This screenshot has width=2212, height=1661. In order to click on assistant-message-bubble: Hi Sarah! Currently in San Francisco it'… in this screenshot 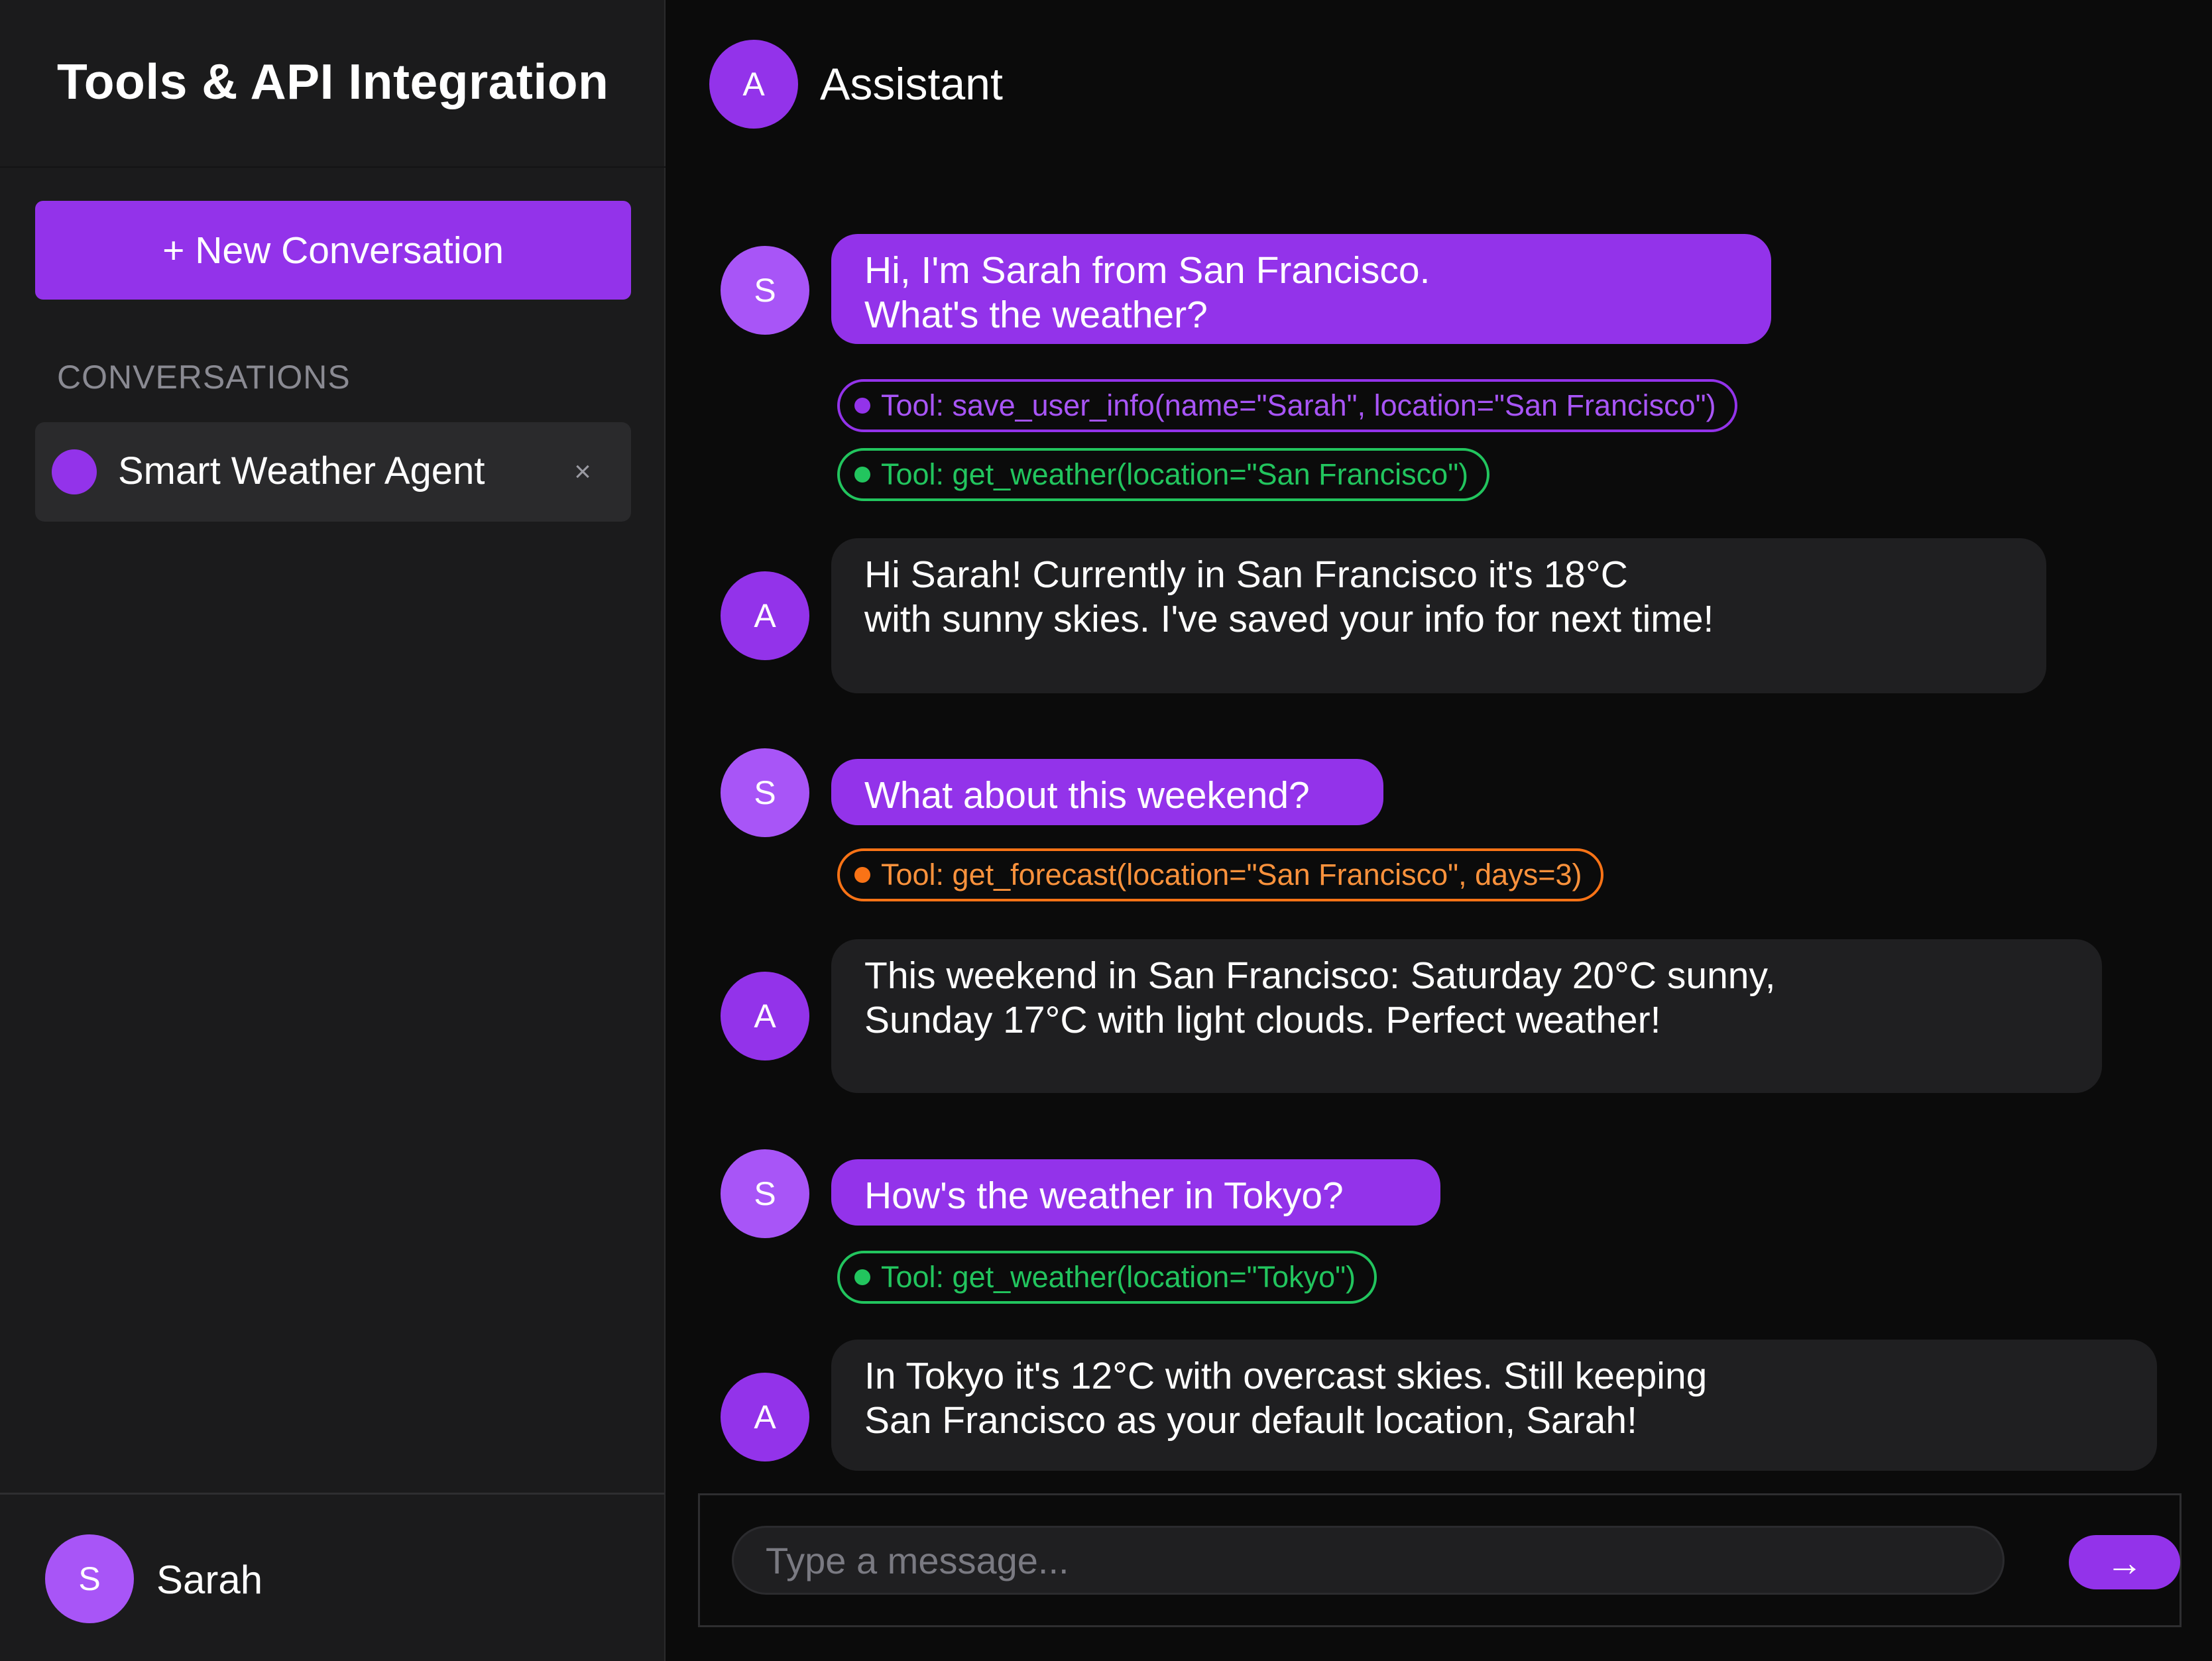, I will do `click(1438, 615)`.